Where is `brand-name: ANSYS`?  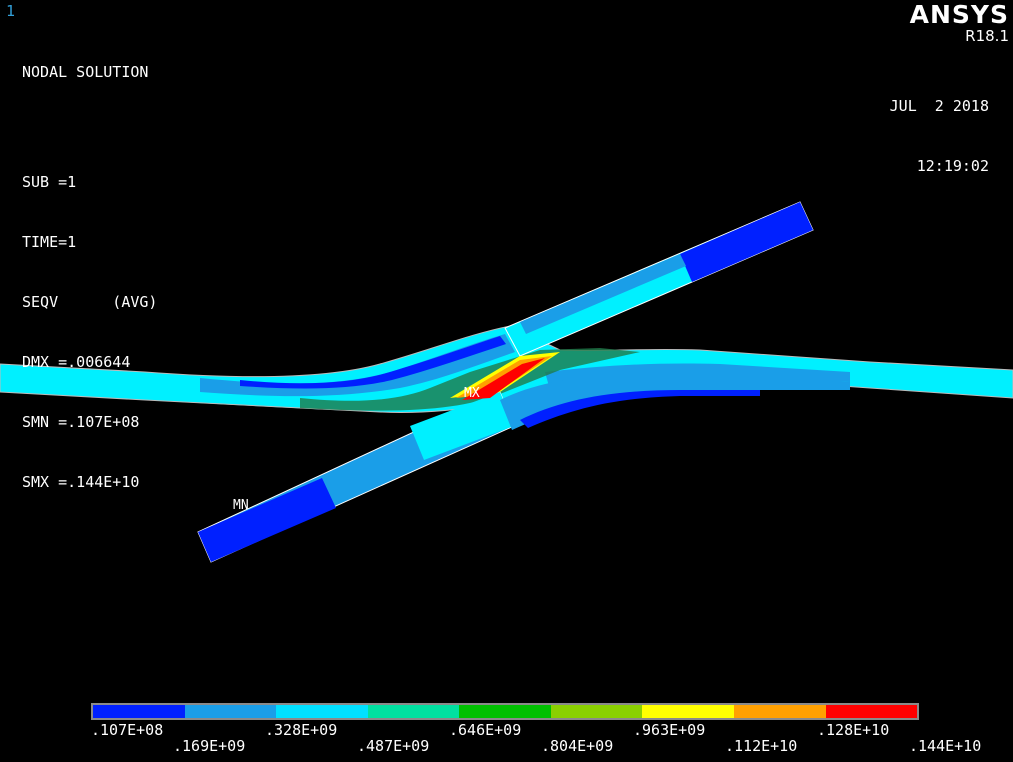
brand-name: ANSYS is located at coordinates (959, 14).